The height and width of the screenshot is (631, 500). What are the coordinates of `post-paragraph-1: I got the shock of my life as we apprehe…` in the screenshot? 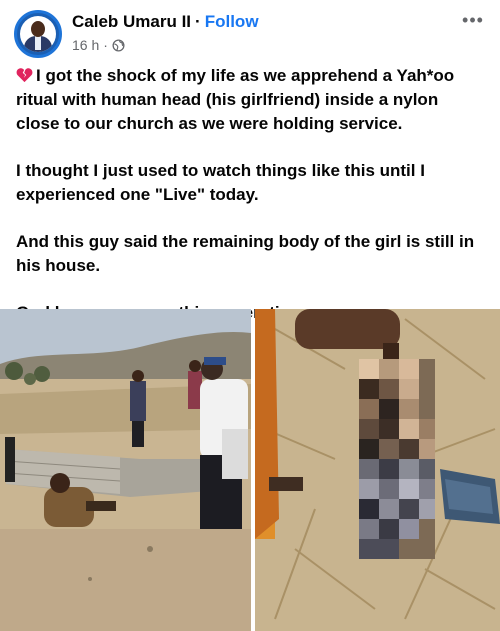 It's located at (251, 100).